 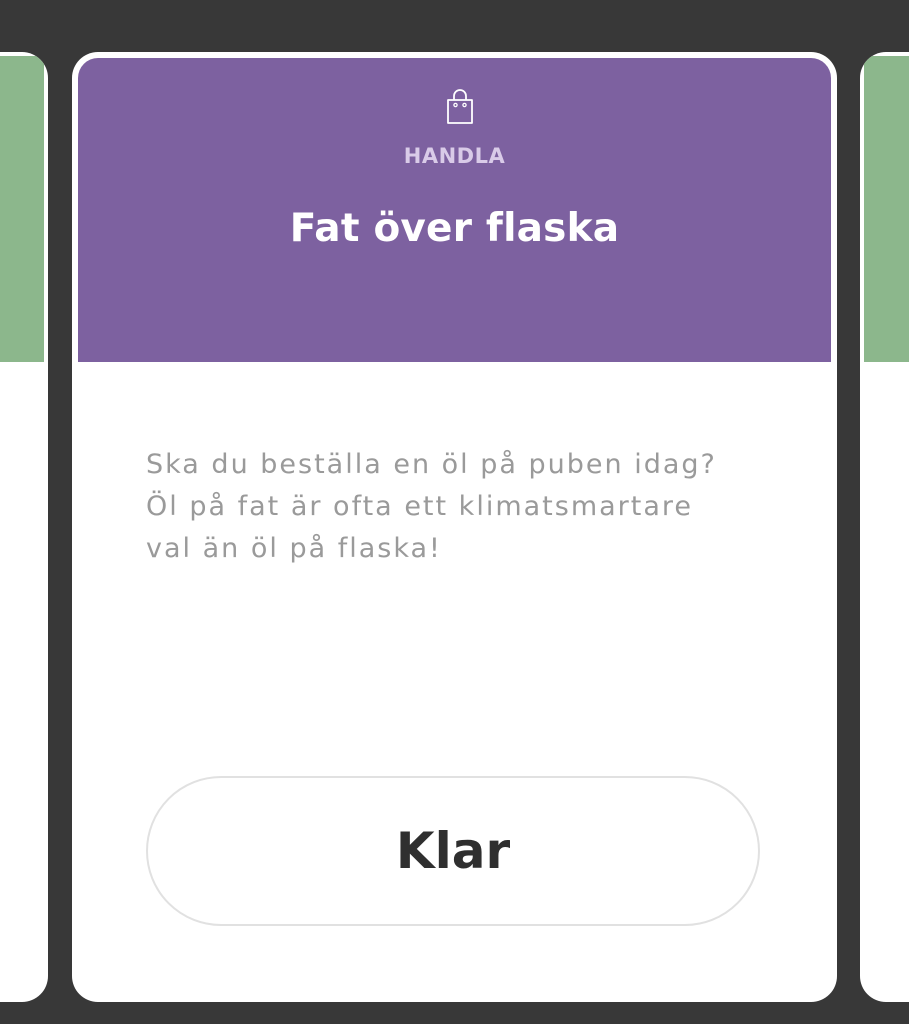 I want to click on done-button-label: Klar, so click(x=453, y=851).